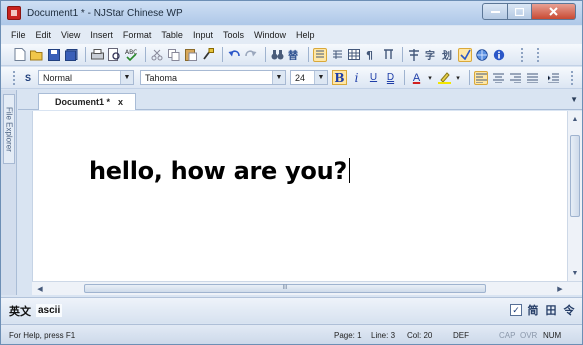 The image size is (583, 345). What do you see at coordinates (234, 55) in the screenshot?
I see `undo-button` at bounding box center [234, 55].